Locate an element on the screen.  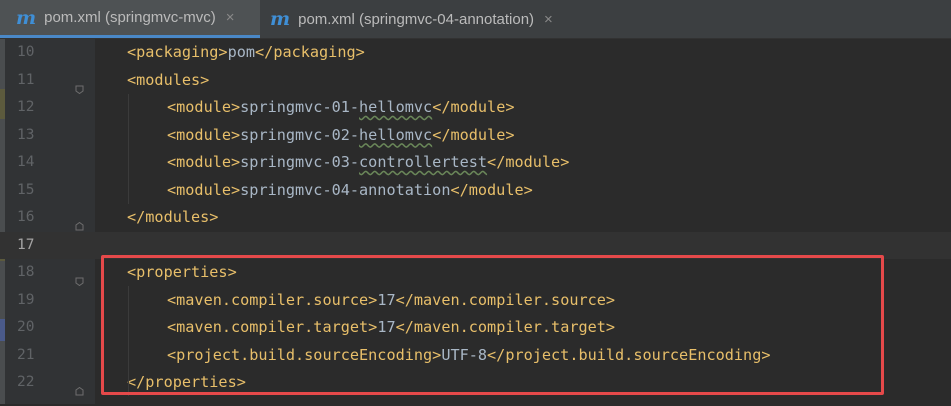
code-line: 12 <module>springmvc-01-hellomvc</module> is located at coordinates (475, 108).